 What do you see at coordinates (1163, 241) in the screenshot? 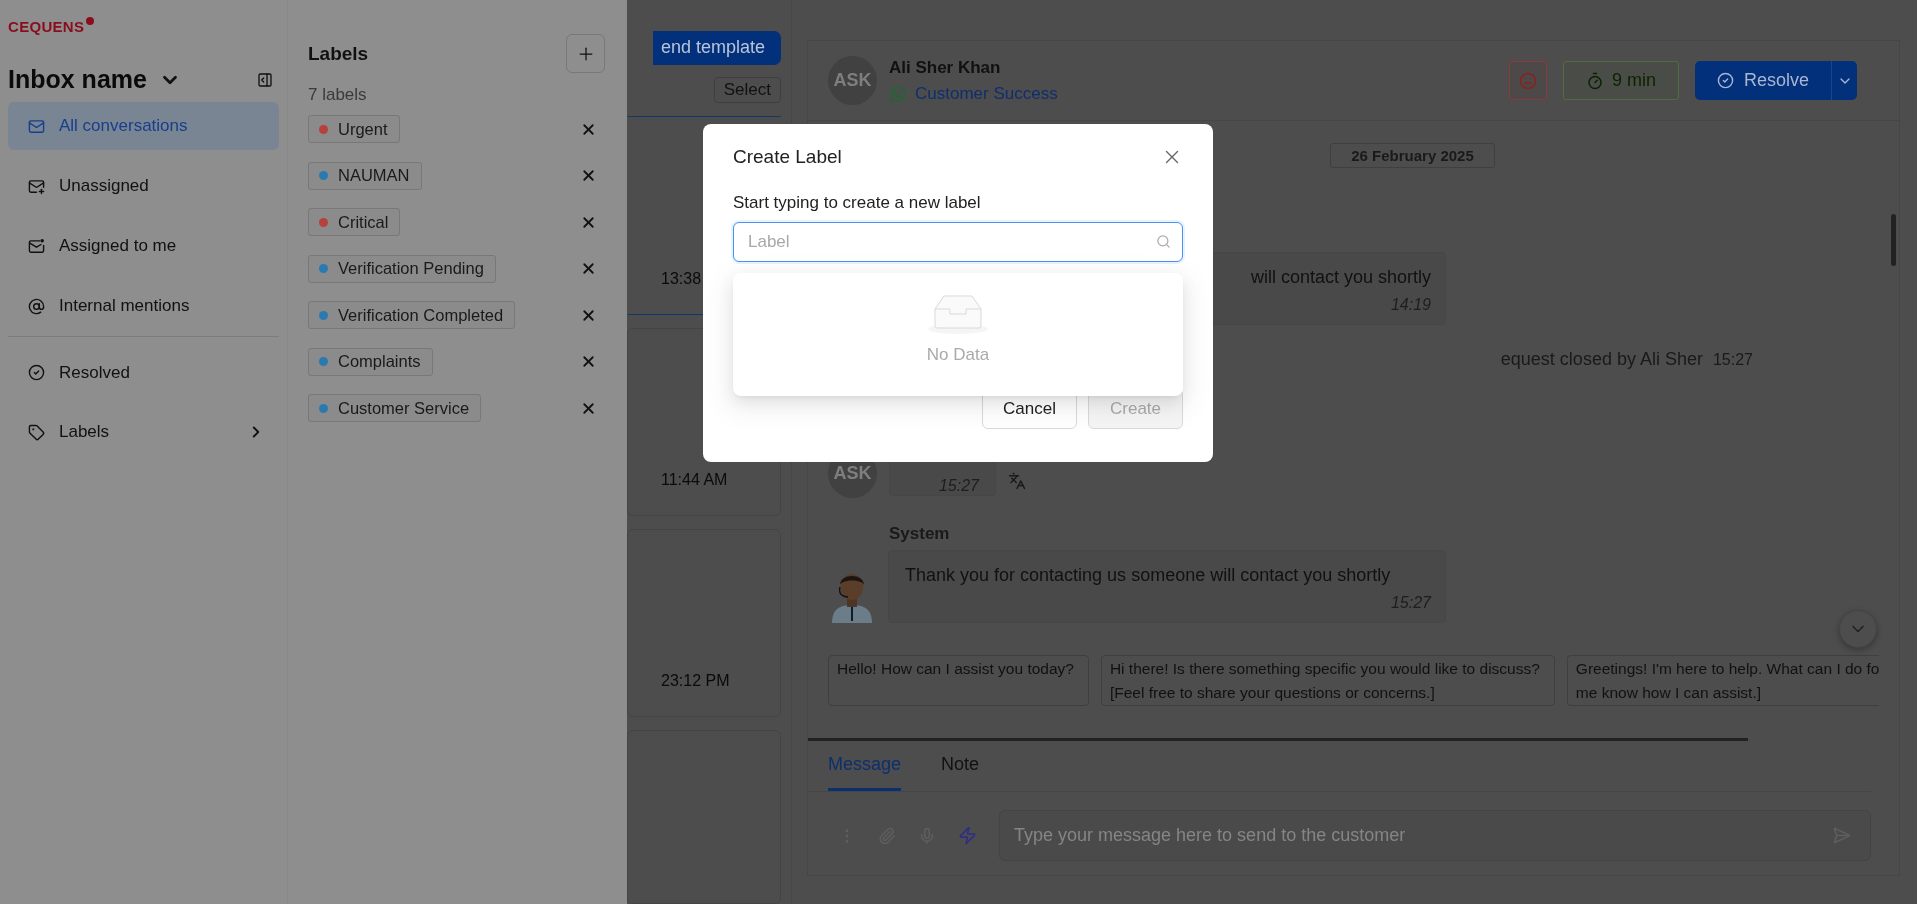
I see `search-icon` at bounding box center [1163, 241].